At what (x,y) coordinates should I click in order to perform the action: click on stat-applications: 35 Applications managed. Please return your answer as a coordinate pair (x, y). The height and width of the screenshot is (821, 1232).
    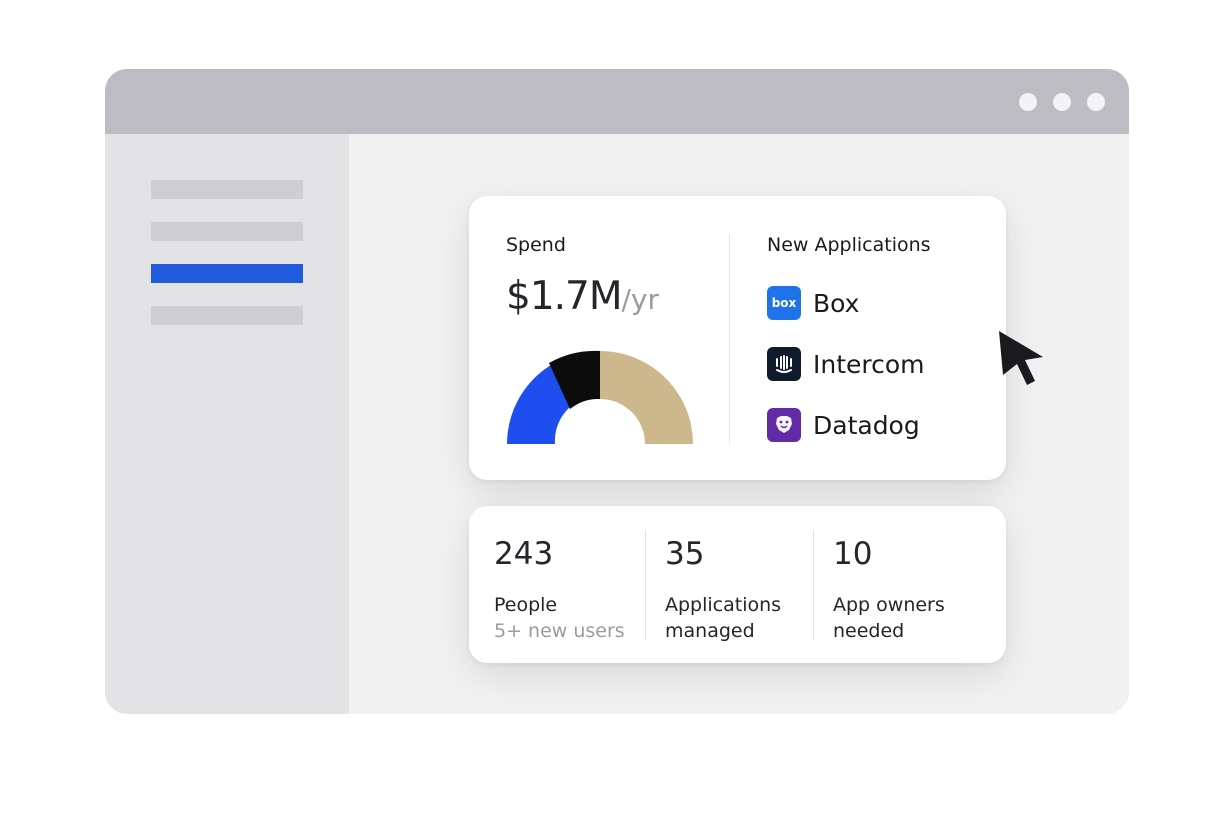
    Looking at the image, I should click on (723, 590).